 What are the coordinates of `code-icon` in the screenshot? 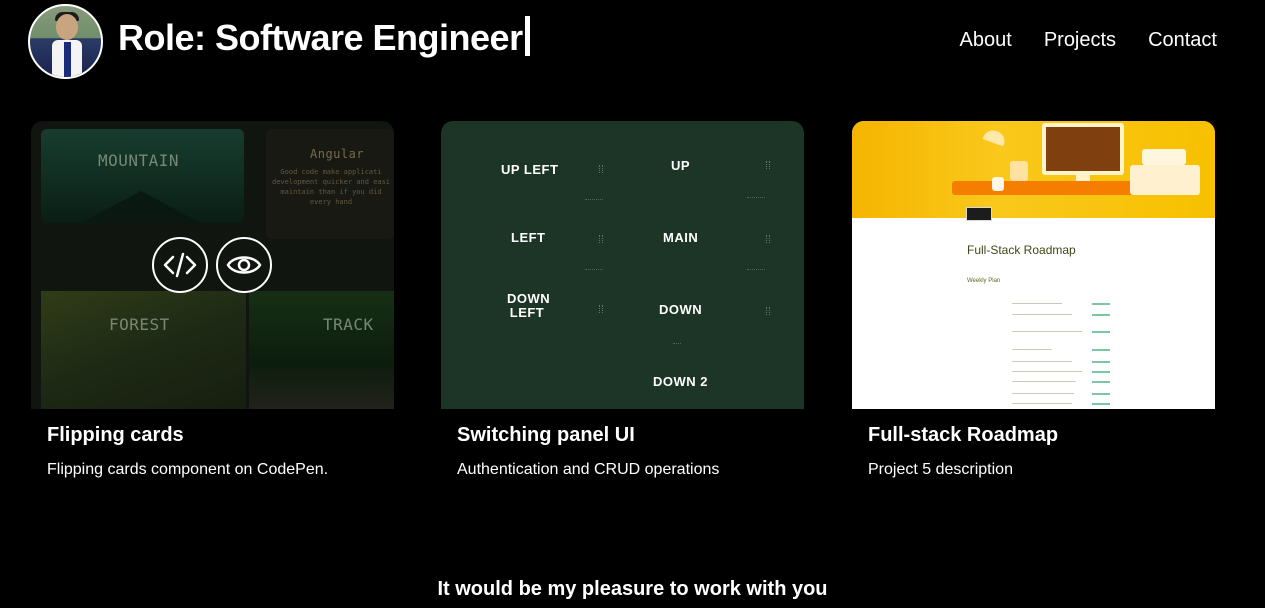 It's located at (180, 265).